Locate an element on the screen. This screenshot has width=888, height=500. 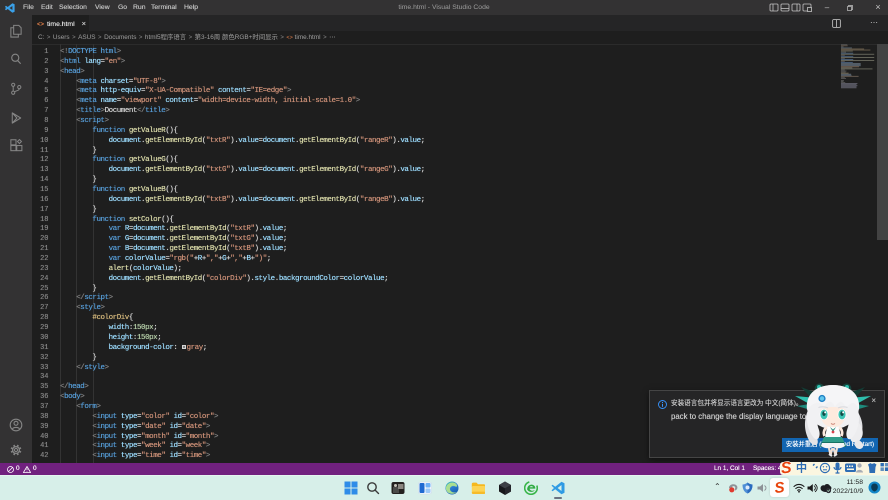
svg-text: 中 is located at coordinates (801, 468).